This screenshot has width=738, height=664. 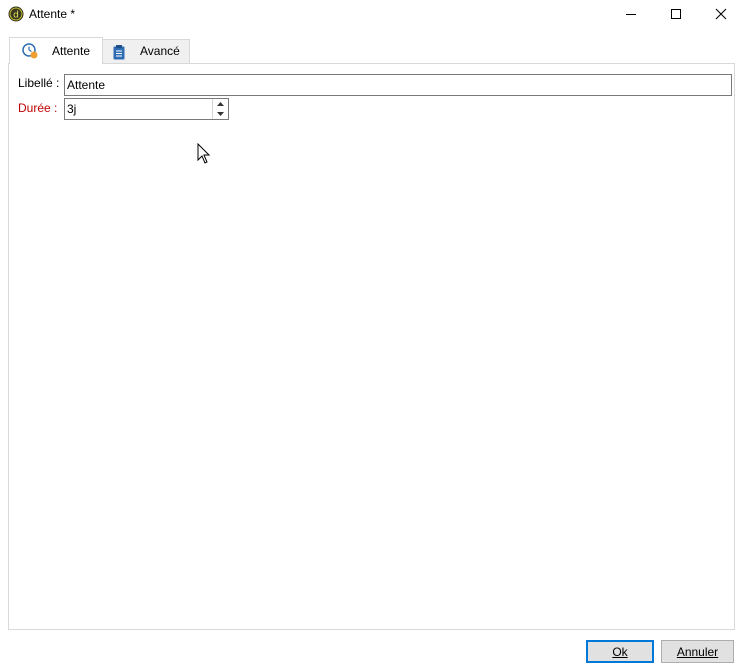 I want to click on duration-spinner, so click(x=220, y=109).